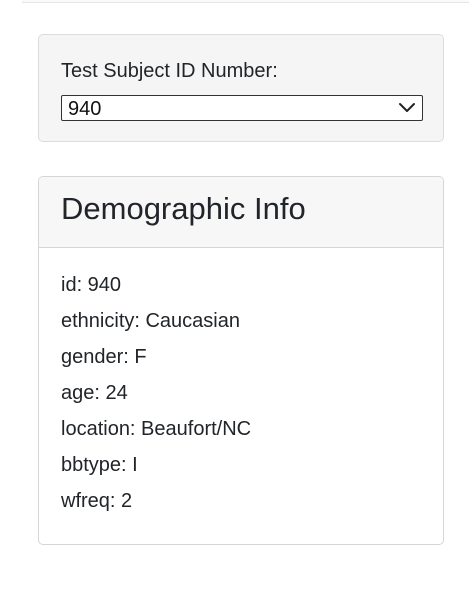 The height and width of the screenshot is (600, 469). Describe the element at coordinates (183, 208) in the screenshot. I see `demographic-info-title: Demographic Info` at that location.